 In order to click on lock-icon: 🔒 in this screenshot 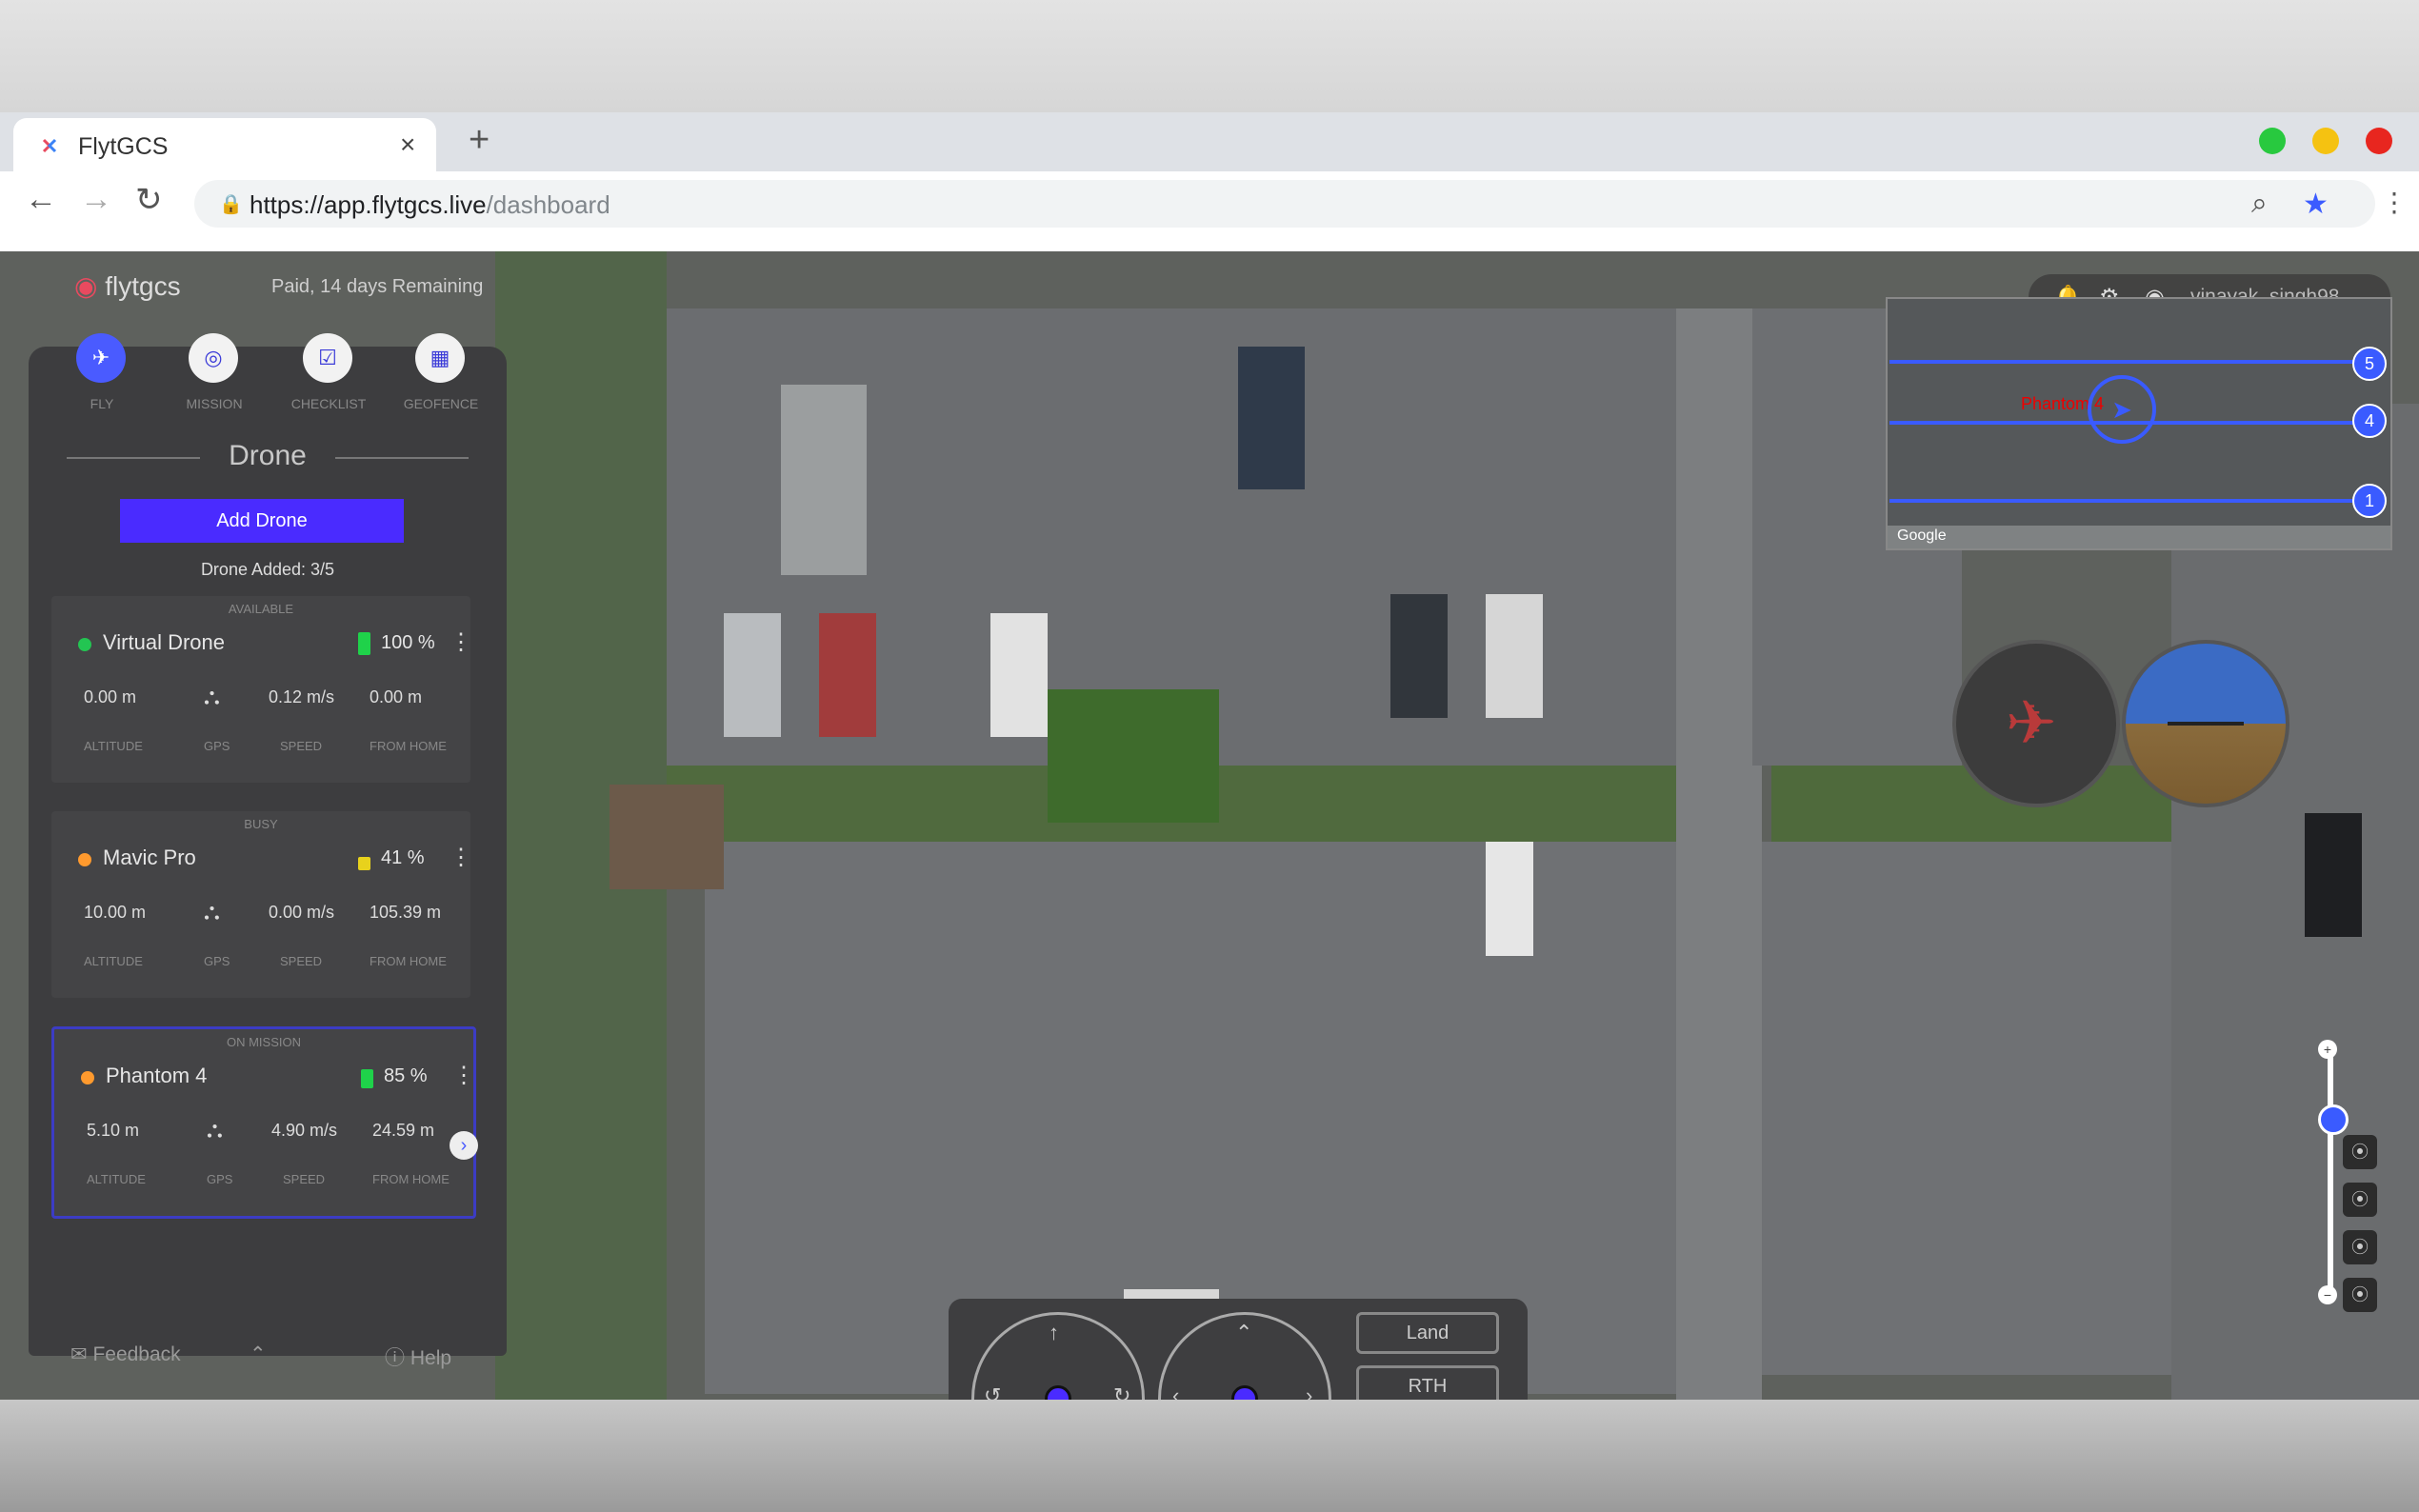, I will do `click(231, 204)`.